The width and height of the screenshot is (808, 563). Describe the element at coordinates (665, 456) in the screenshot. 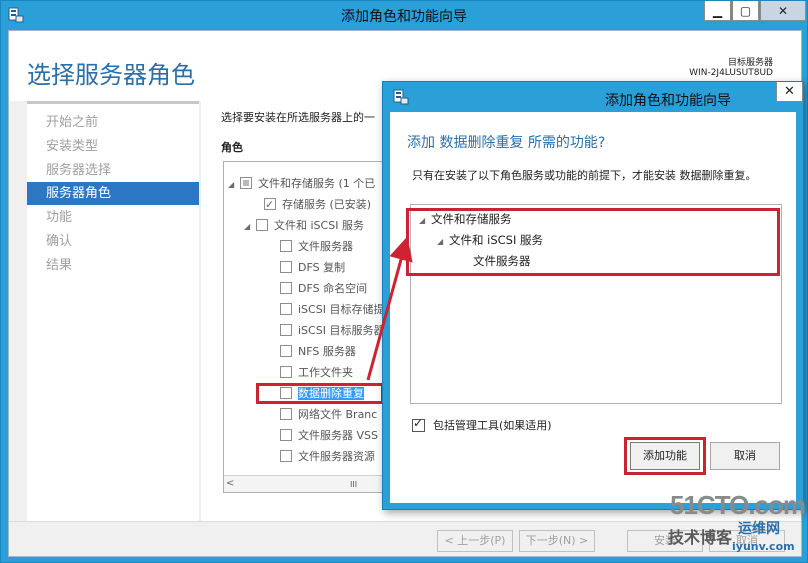

I see `add-features-highlight-box` at that location.